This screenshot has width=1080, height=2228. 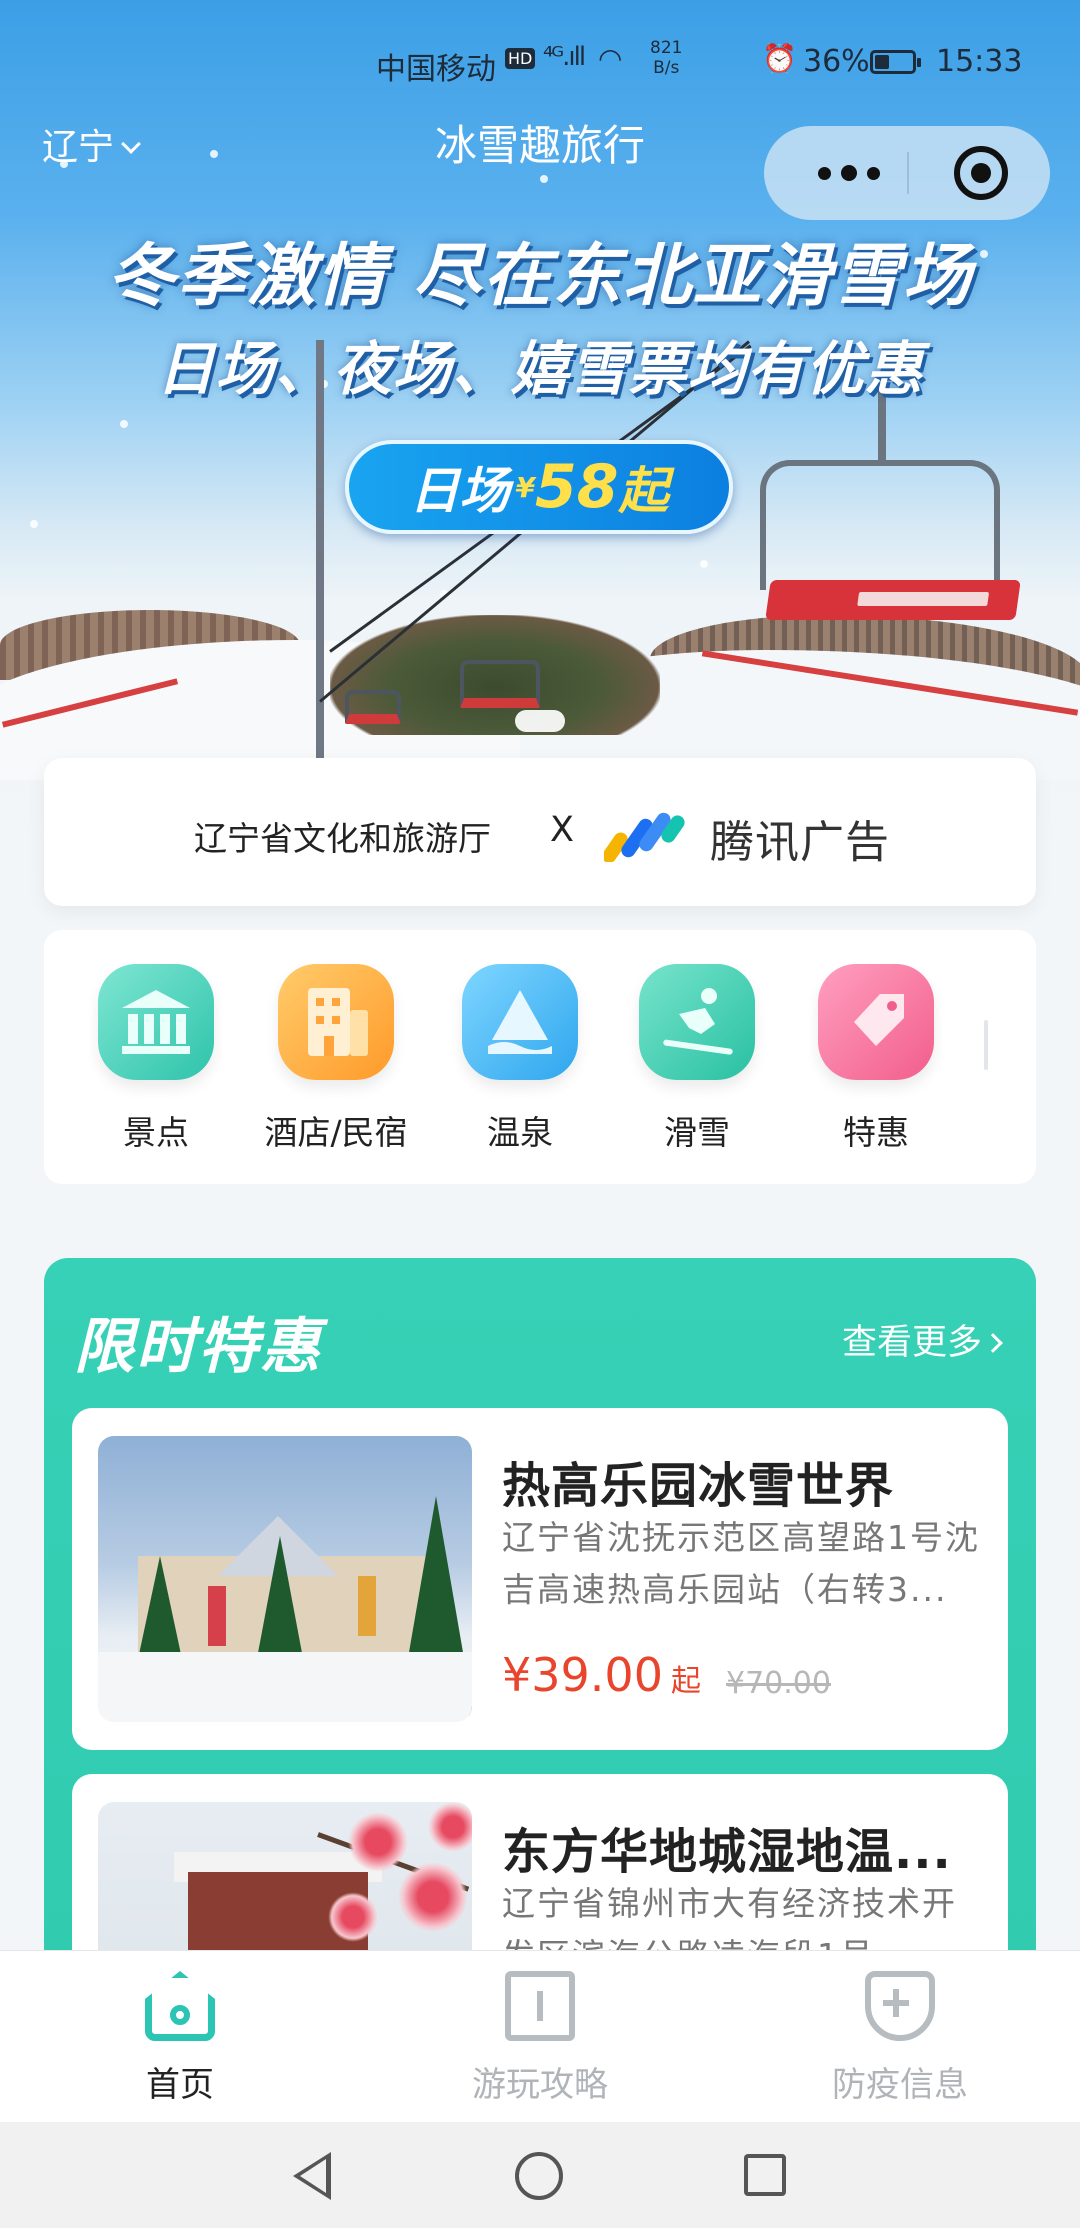 I want to click on system-nav-bar, so click(x=540, y=2175).